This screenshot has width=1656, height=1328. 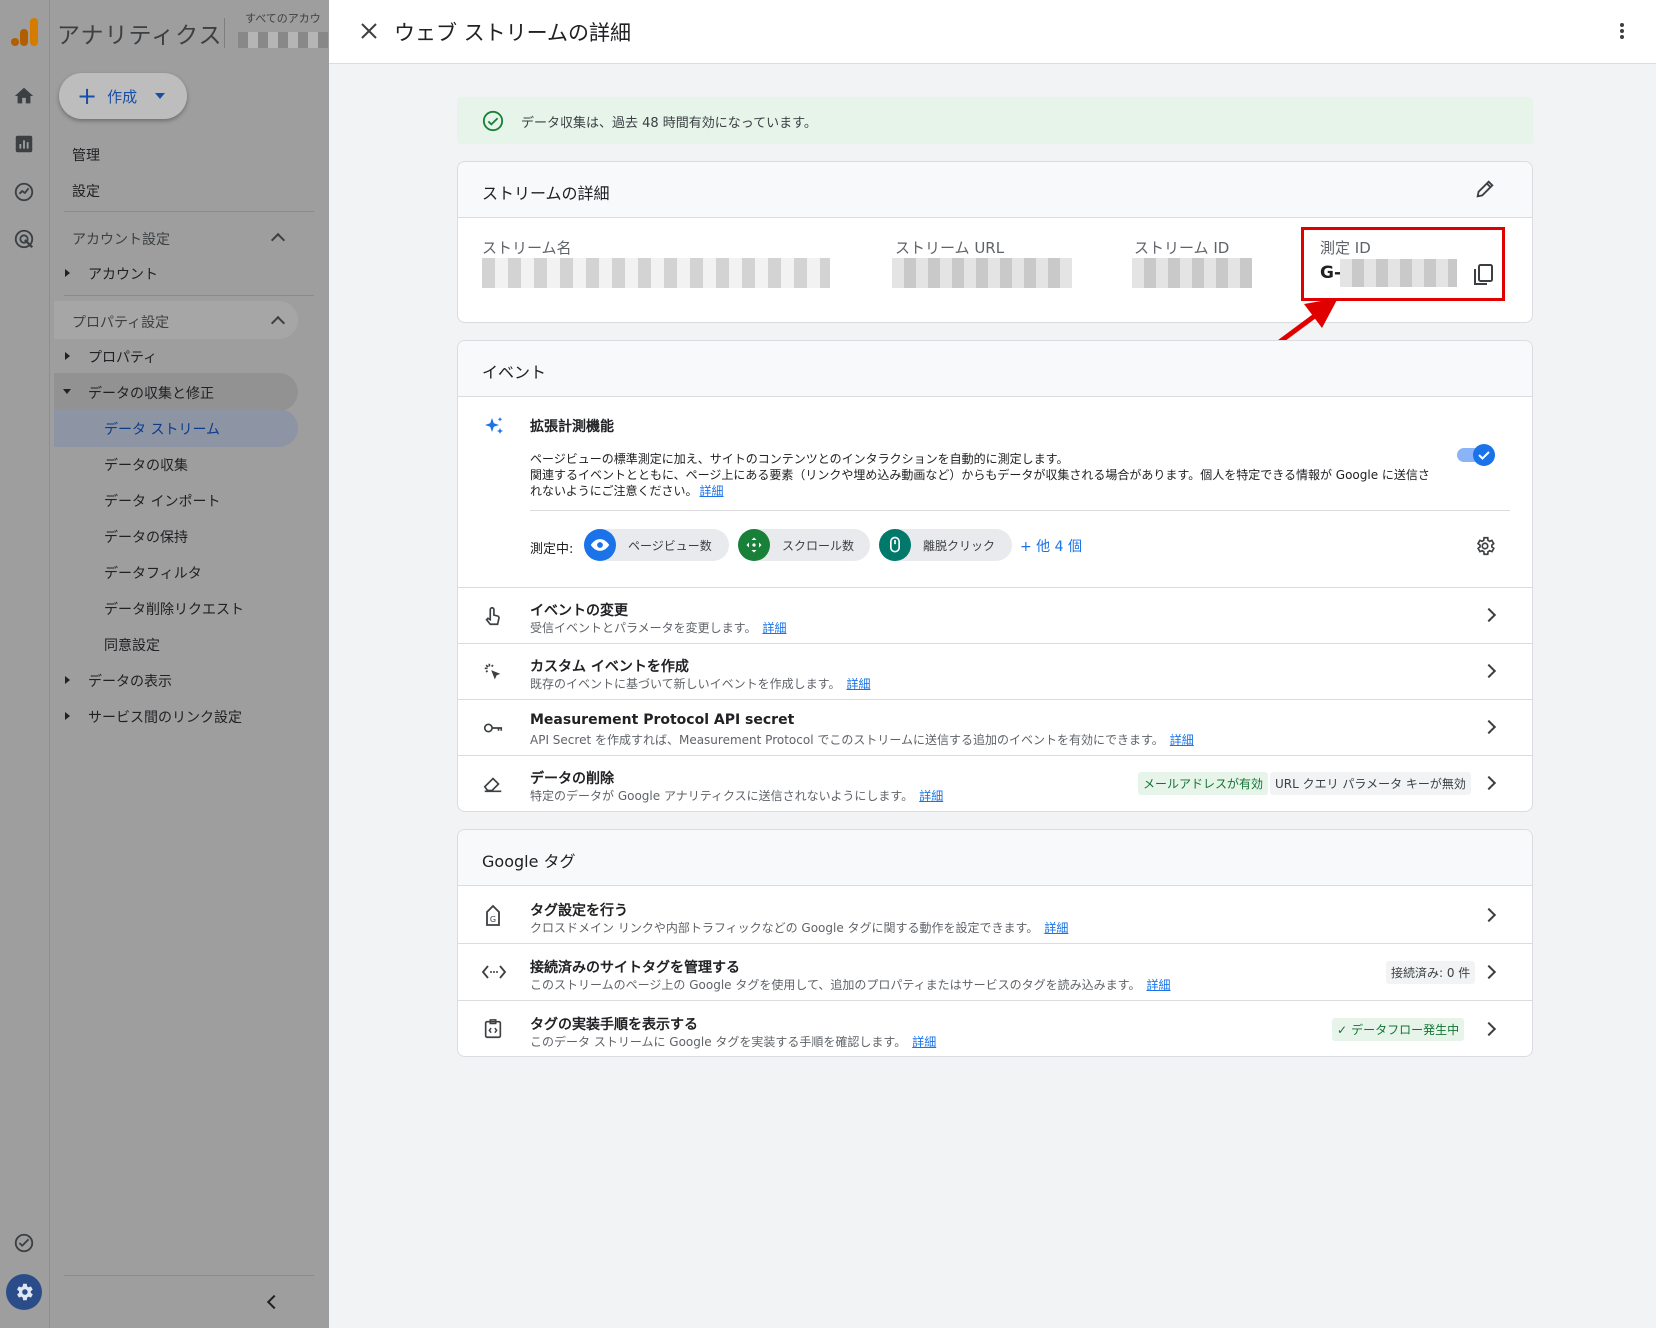 What do you see at coordinates (546, 193) in the screenshot?
I see `stream-details-title: ストリームの詳細` at bounding box center [546, 193].